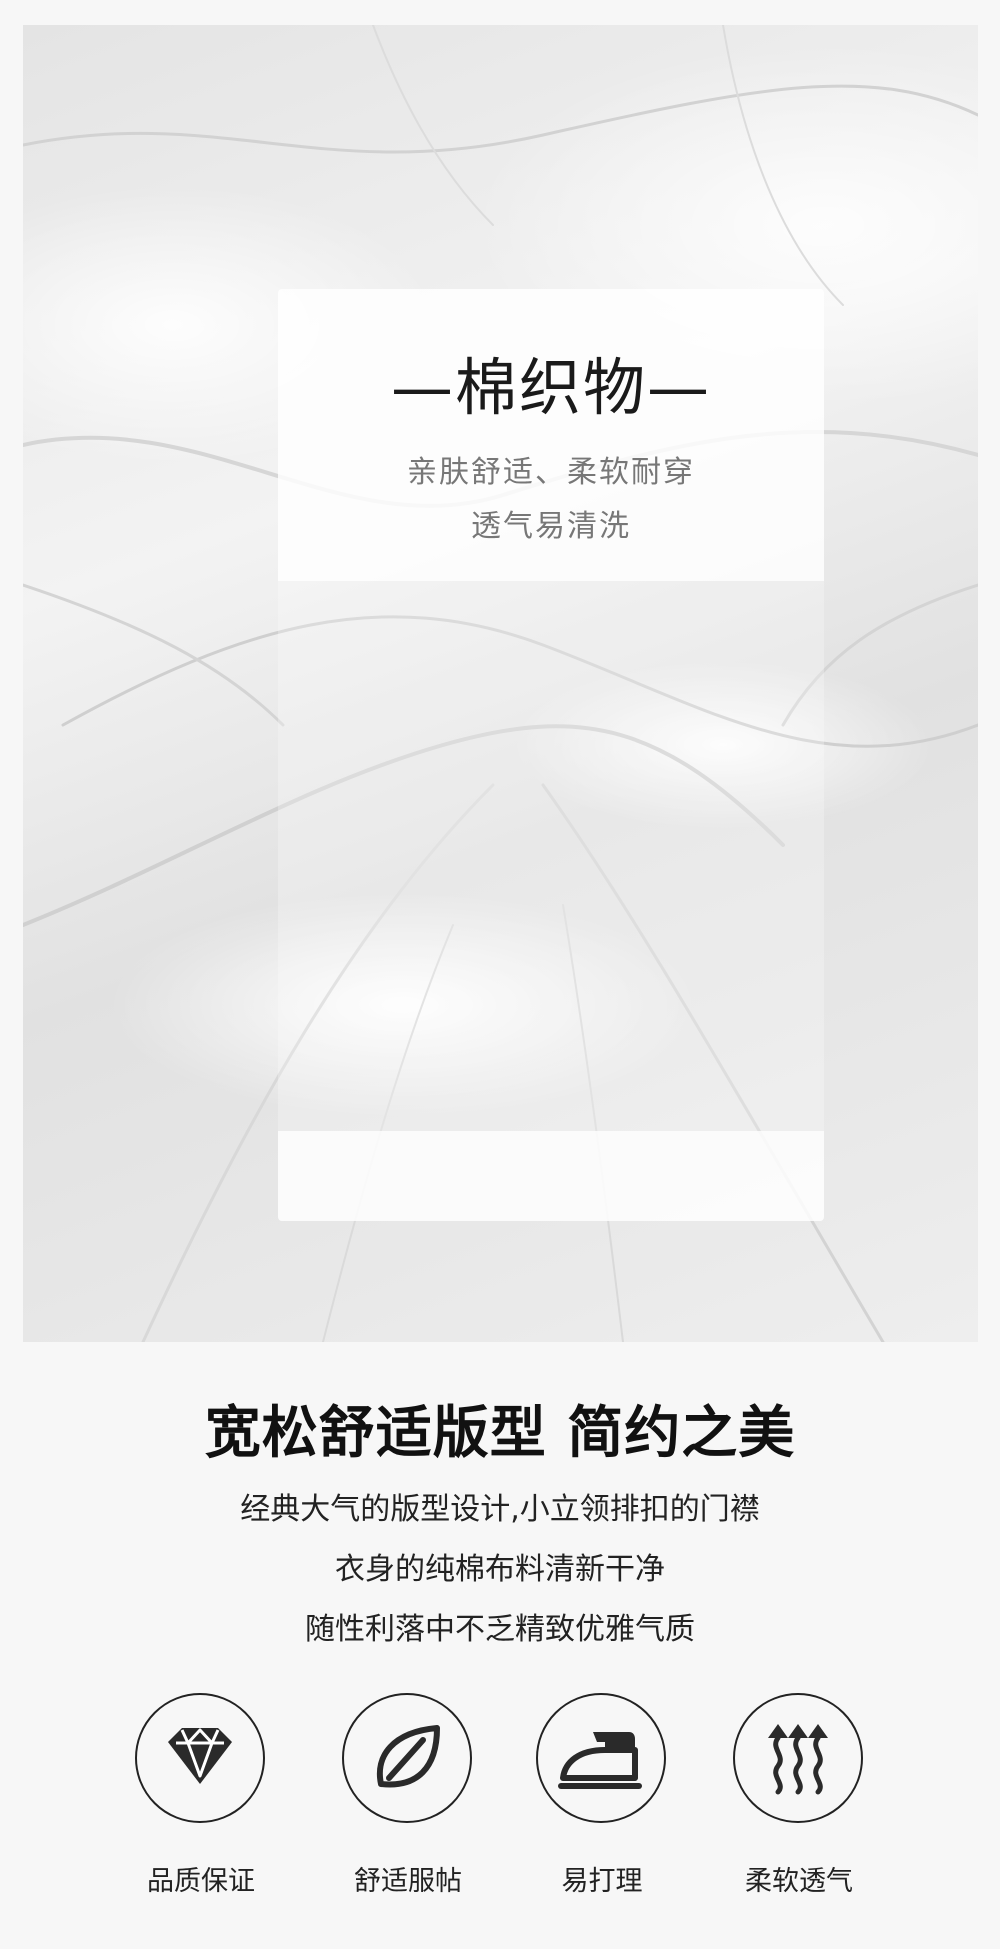 Image resolution: width=1000 pixels, height=1949 pixels. I want to click on description-line: 衣身的纯棉布料清新干净, so click(500, 1569).